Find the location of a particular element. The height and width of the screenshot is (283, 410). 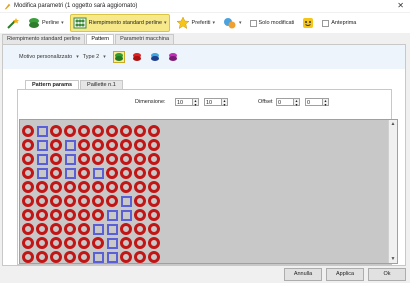

offset-x-stepper: 0 ▲ ▼ is located at coordinates (288, 102).